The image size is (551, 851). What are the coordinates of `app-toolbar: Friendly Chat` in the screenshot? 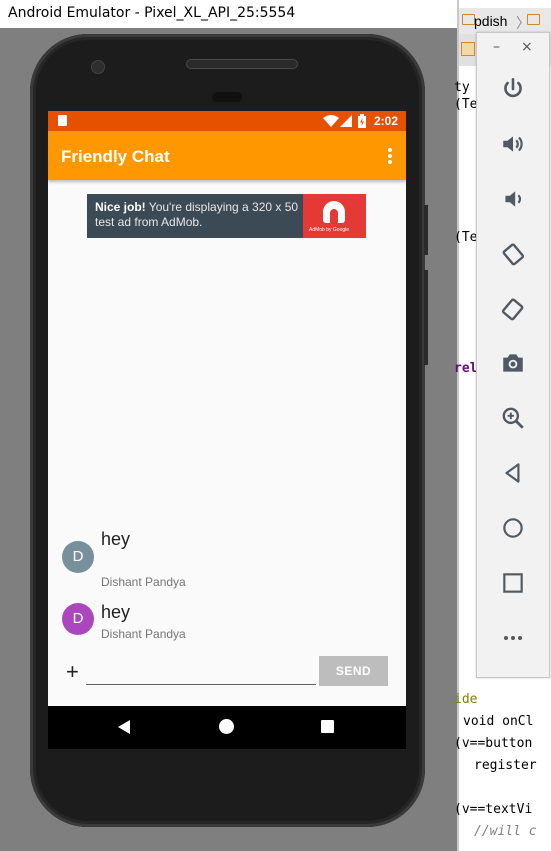 It's located at (227, 155).